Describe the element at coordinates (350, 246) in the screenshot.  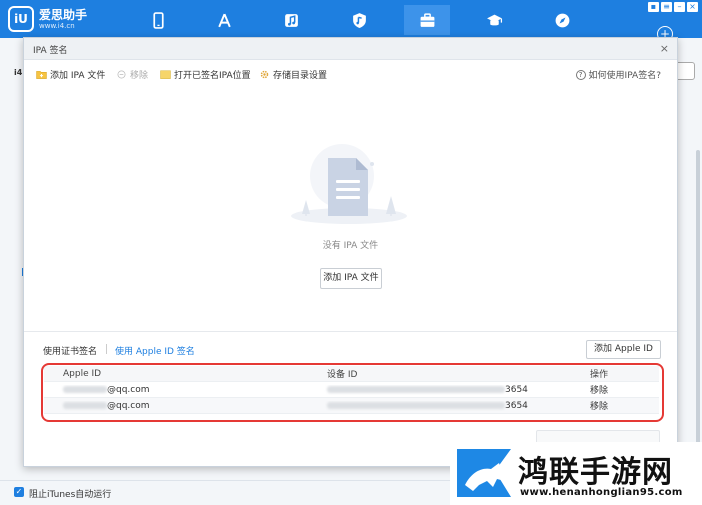
I see `empty-state-label: 没有 IPA 文件` at that location.